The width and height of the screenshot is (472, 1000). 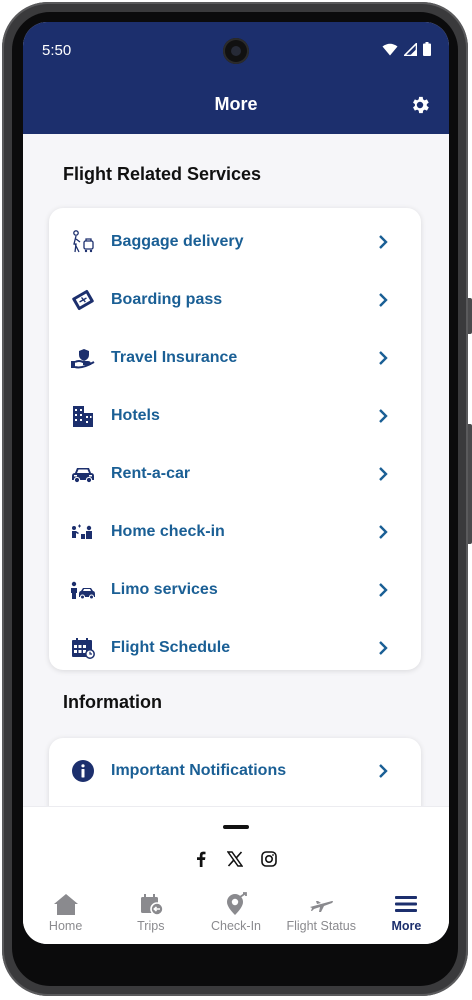 I want to click on checkin-icon, so click(x=236, y=904).